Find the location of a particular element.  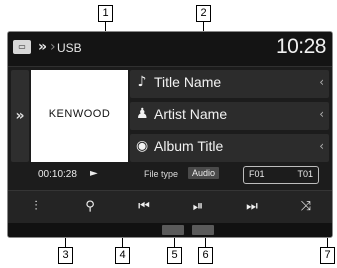

callout-3: 3 is located at coordinates (65, 255).